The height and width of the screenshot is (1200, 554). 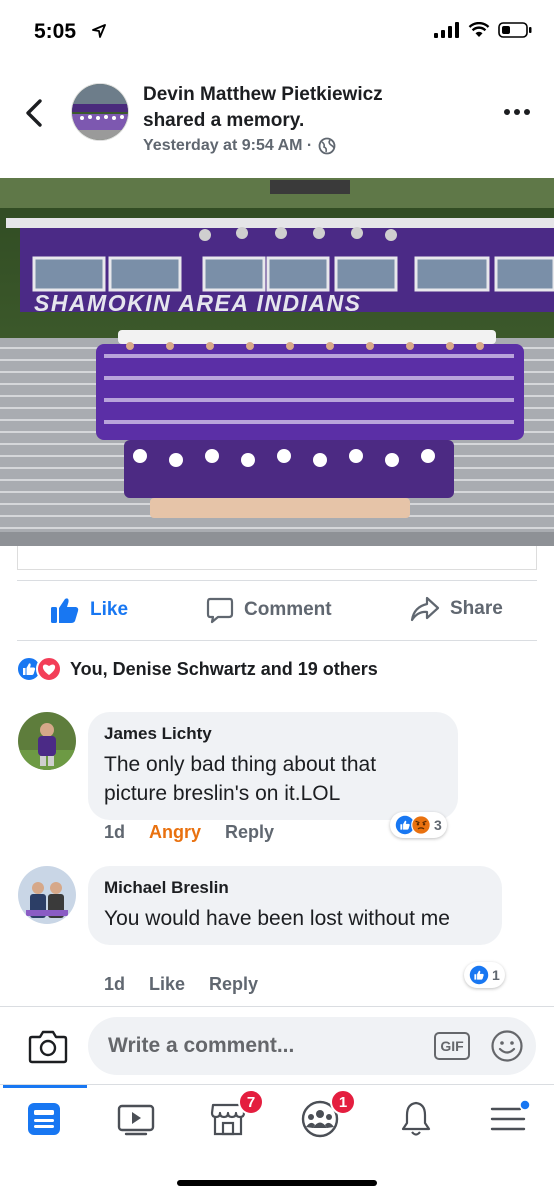 What do you see at coordinates (35, 113) in the screenshot?
I see `back-arrow-icon` at bounding box center [35, 113].